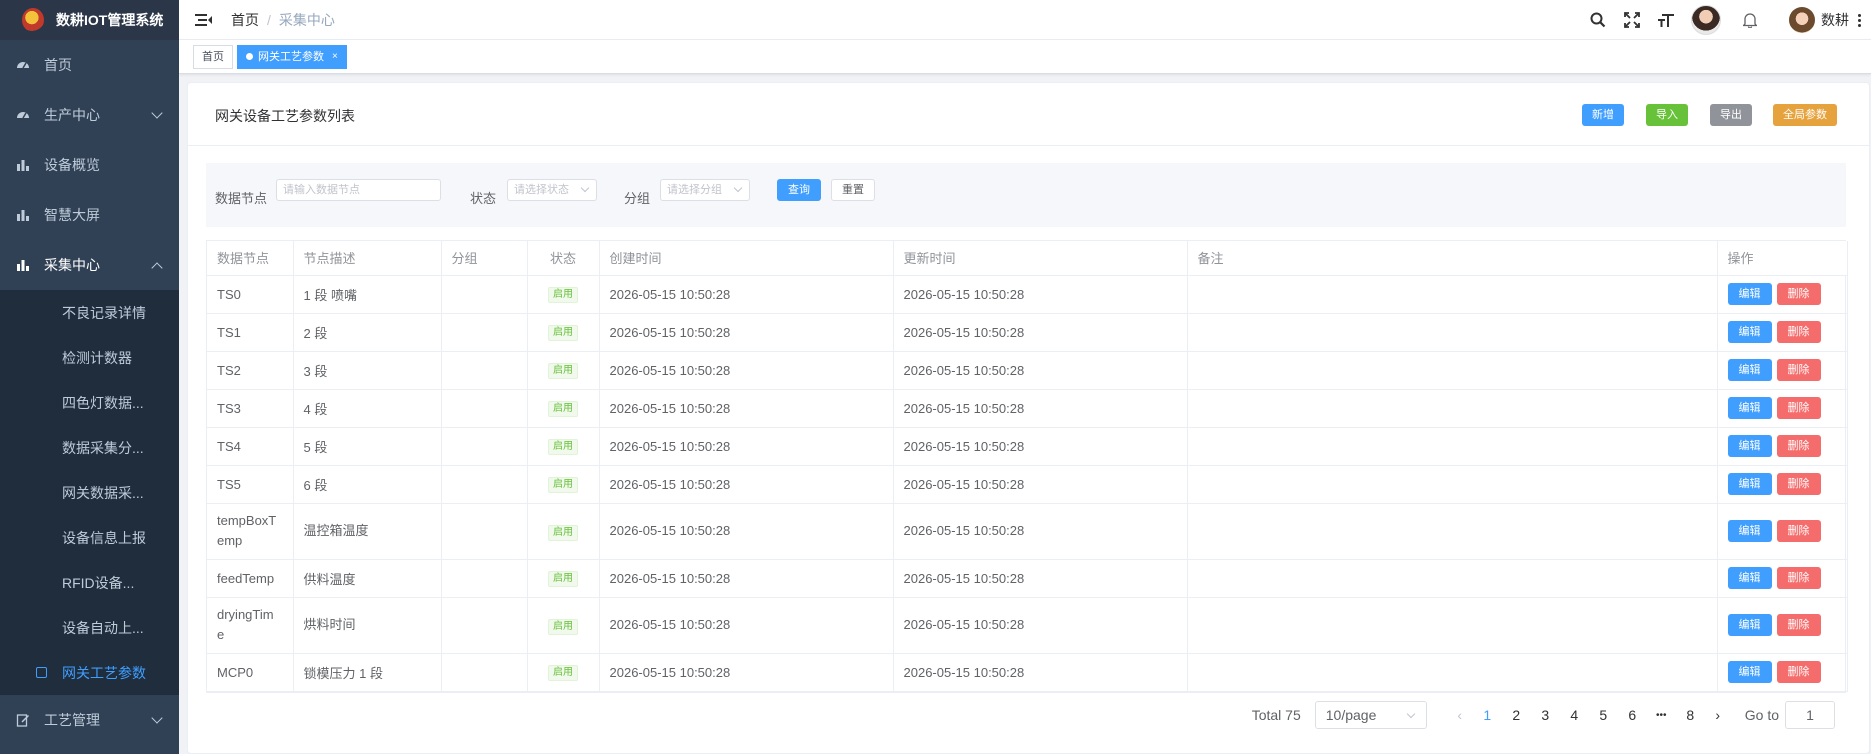 The image size is (1871, 754). What do you see at coordinates (705, 190) in the screenshot?
I see `group-select: 请选择分组` at bounding box center [705, 190].